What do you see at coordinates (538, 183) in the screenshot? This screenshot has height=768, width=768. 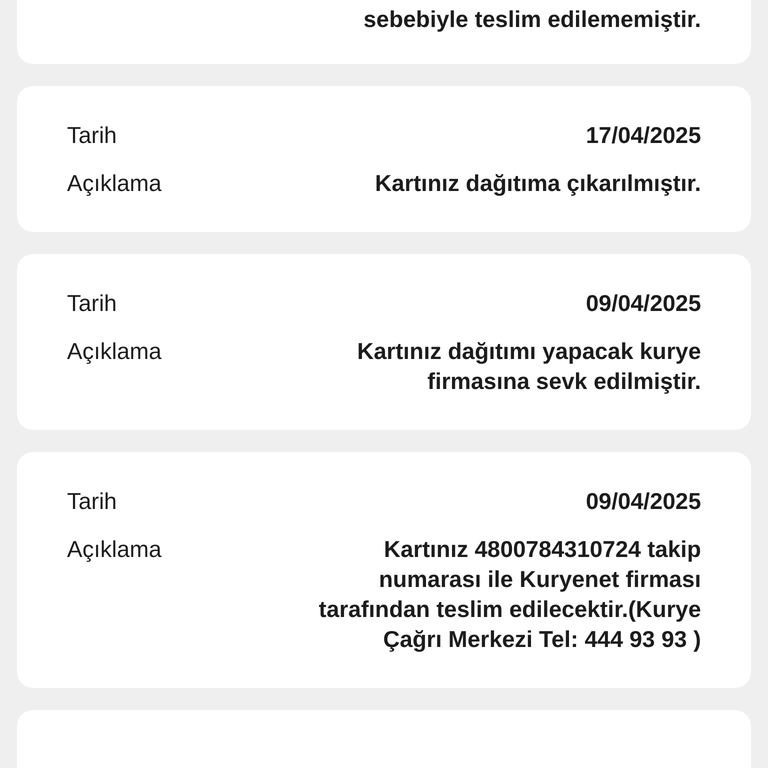 I see `description-text: Kartınız dağıtıma çıkarılmıştır.` at bounding box center [538, 183].